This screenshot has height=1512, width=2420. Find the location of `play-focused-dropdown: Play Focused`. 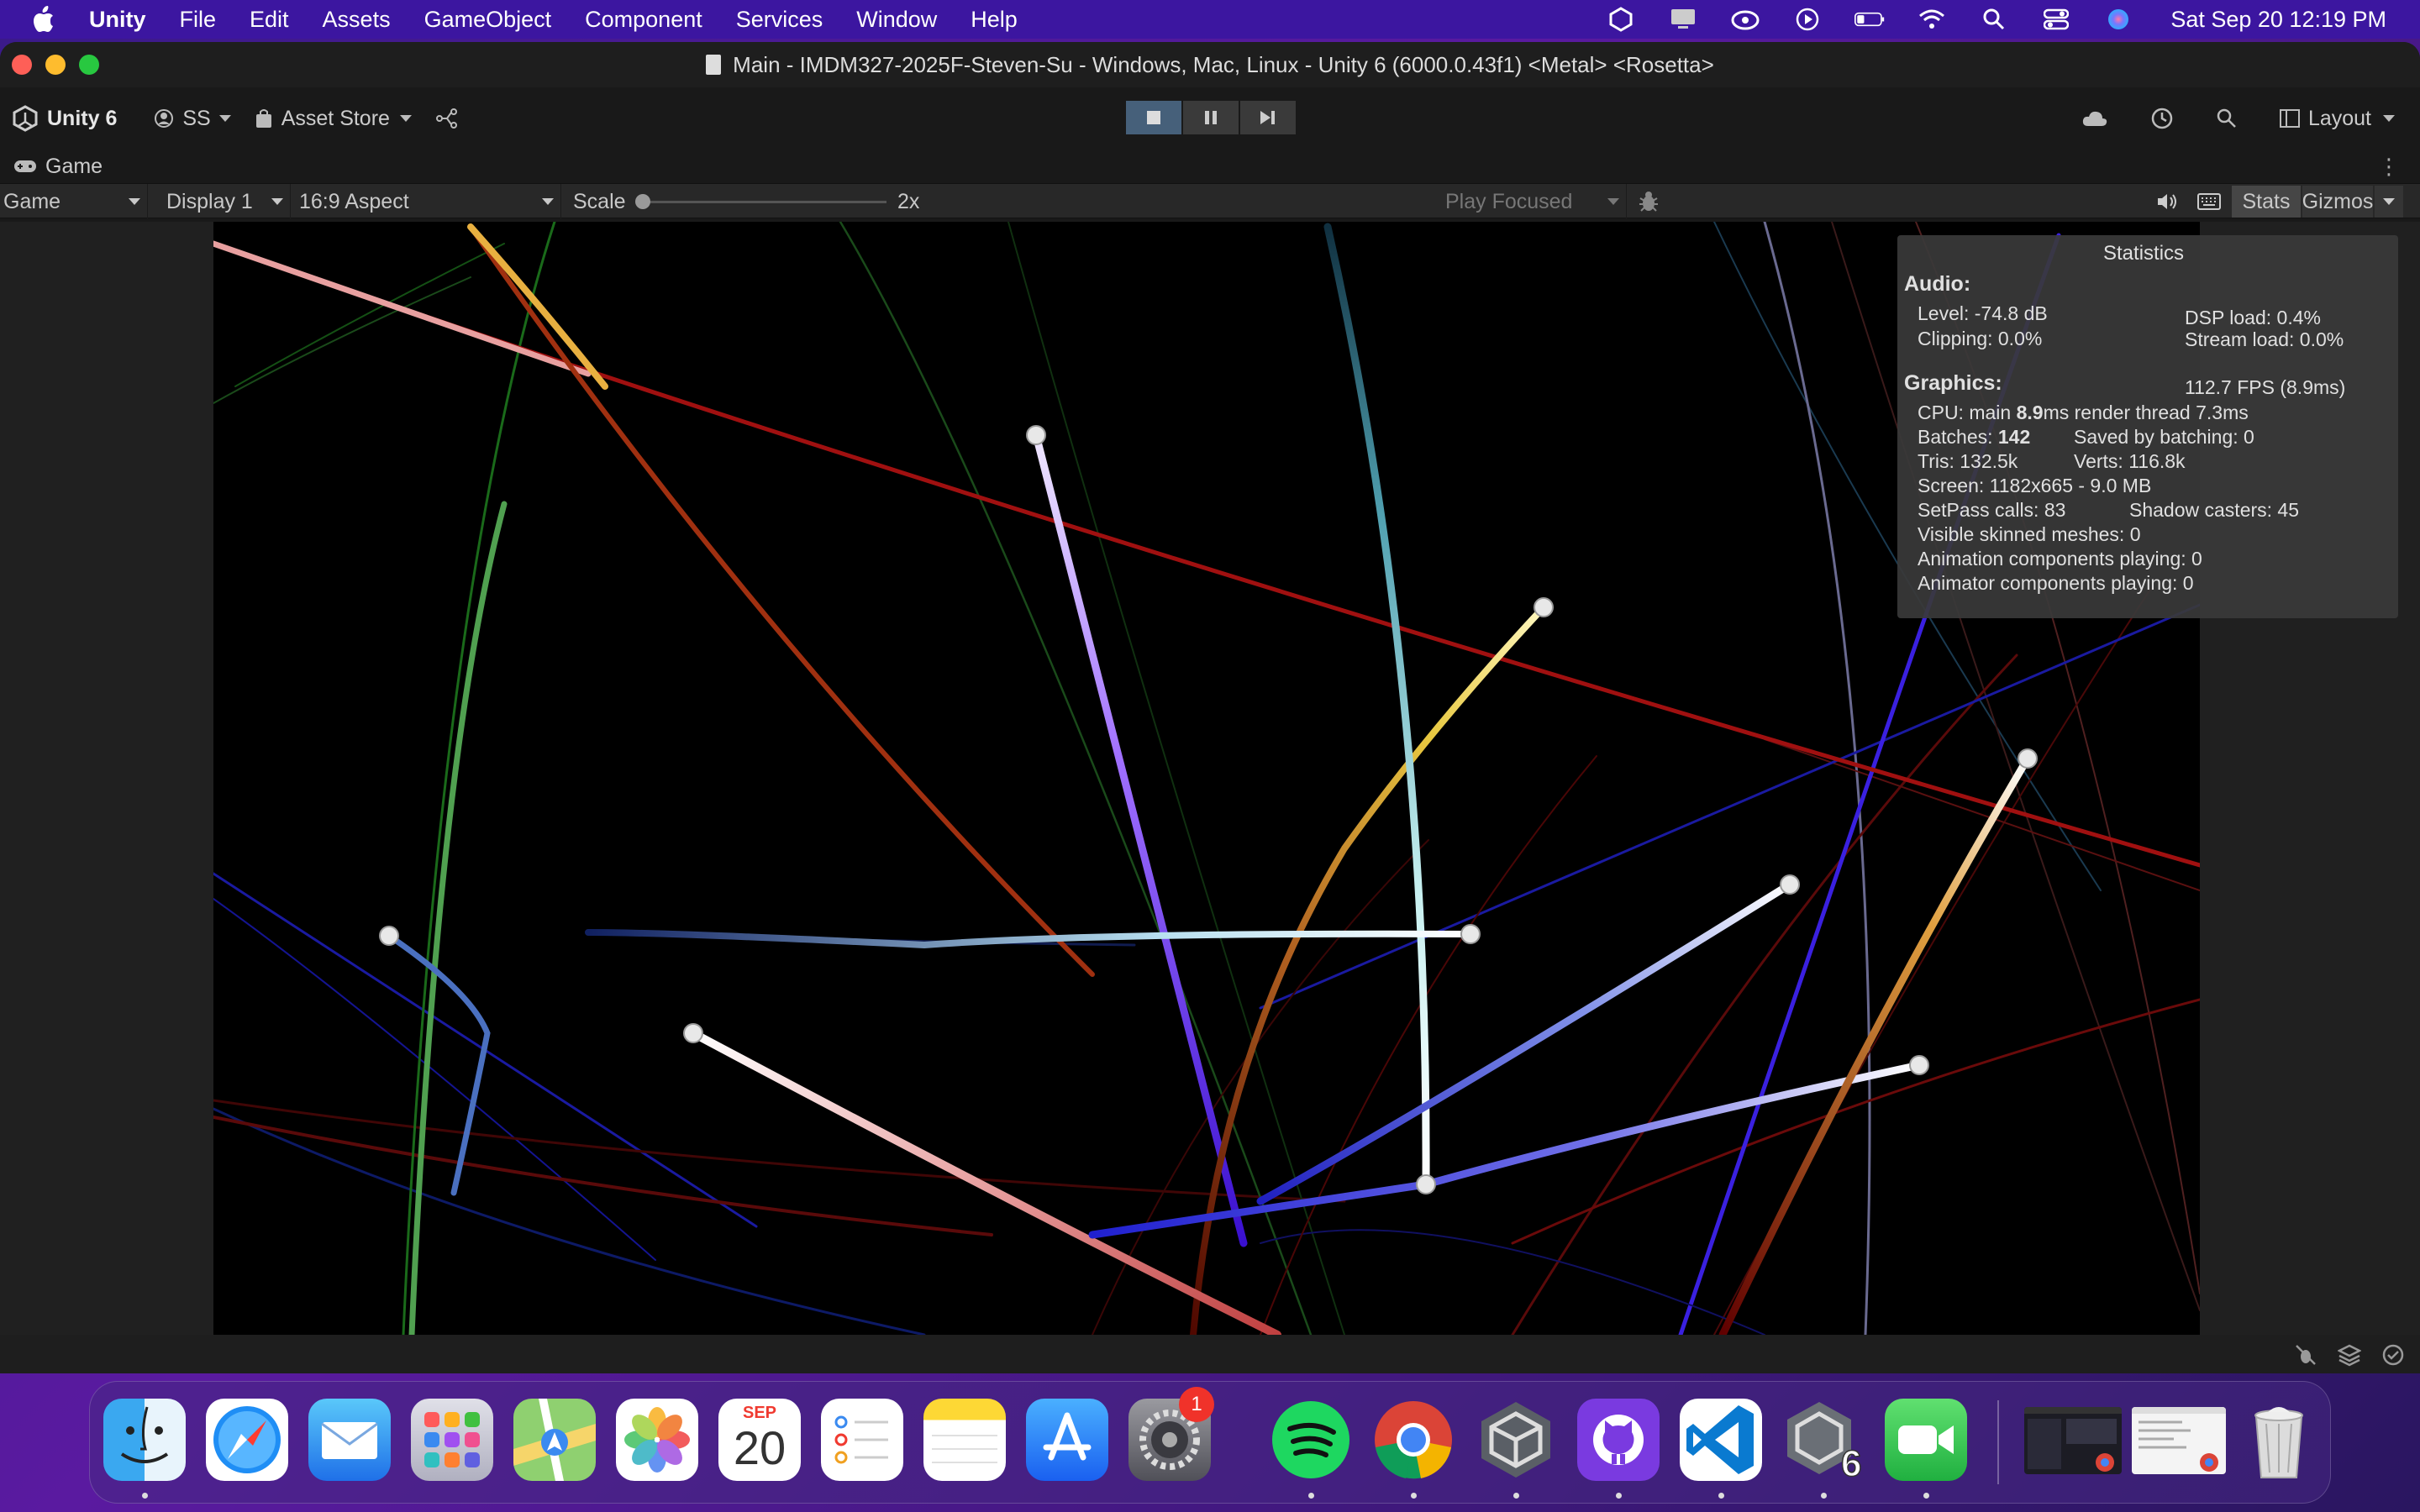

play-focused-dropdown: Play Focused is located at coordinates (1534, 201).